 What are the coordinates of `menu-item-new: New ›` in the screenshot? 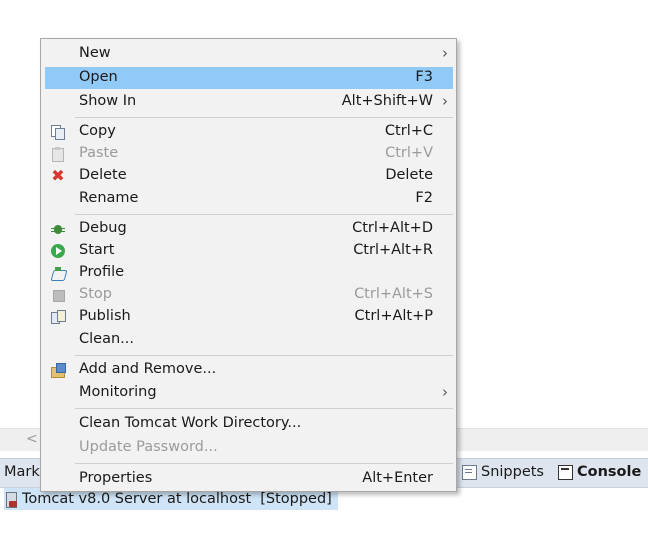 It's located at (249, 54).